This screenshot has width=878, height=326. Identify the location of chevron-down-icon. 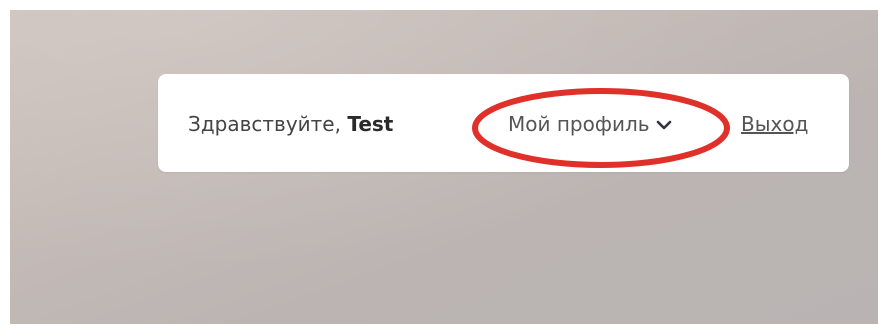
(664, 124).